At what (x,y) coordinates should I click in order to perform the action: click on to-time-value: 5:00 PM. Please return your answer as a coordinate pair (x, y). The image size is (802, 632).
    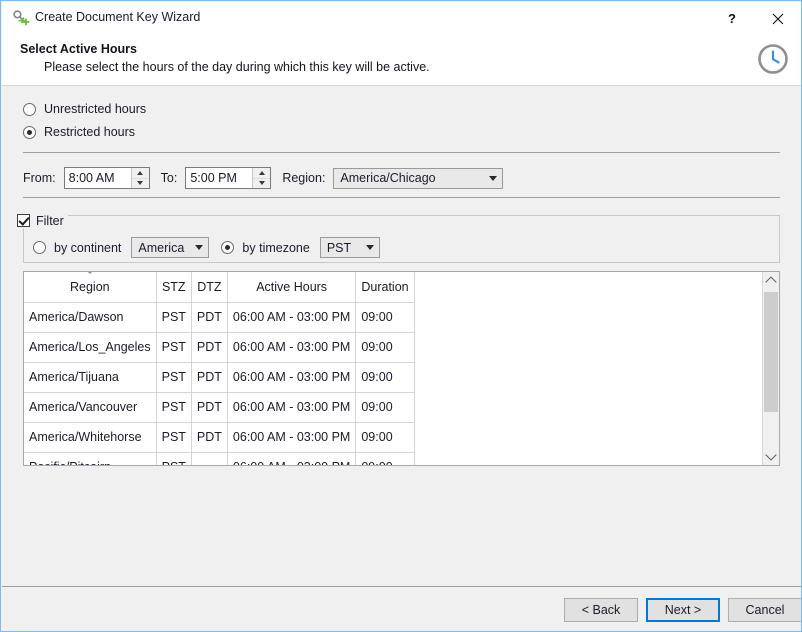
    Looking at the image, I should click on (219, 178).